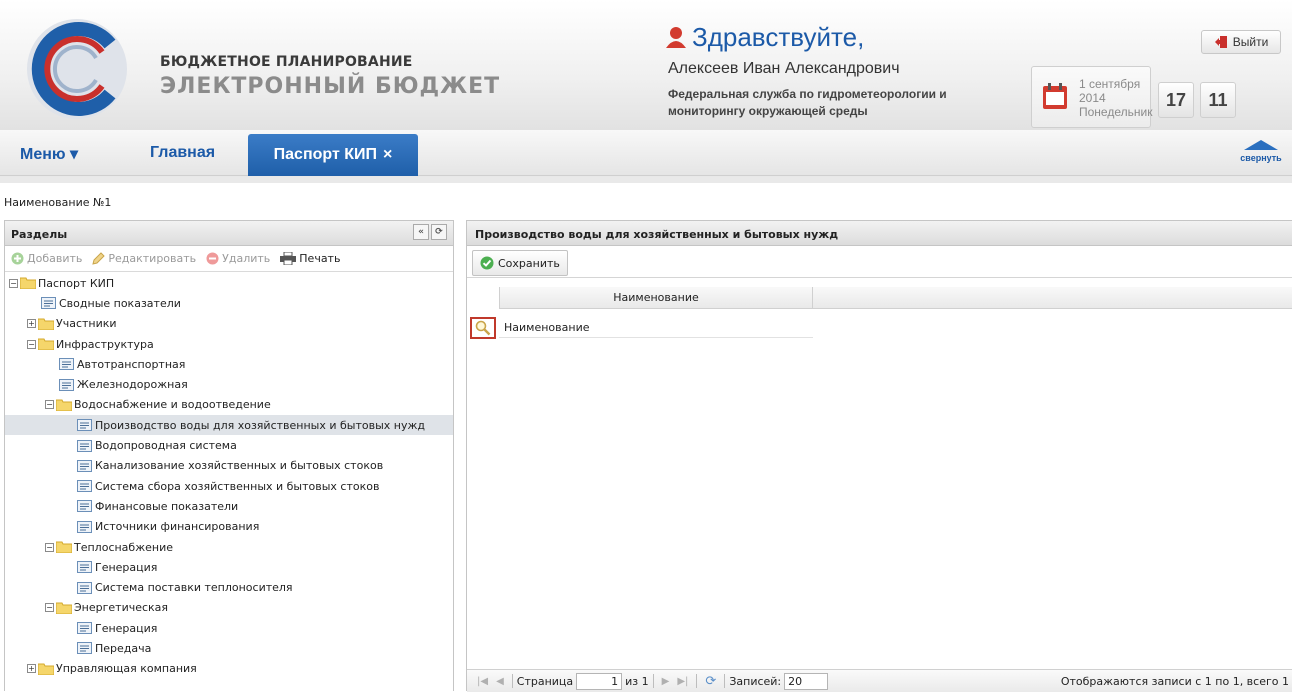 This screenshot has height=692, width=1292. Describe the element at coordinates (439, 232) in the screenshot. I see `refresh-panel-icon: ⟳` at that location.